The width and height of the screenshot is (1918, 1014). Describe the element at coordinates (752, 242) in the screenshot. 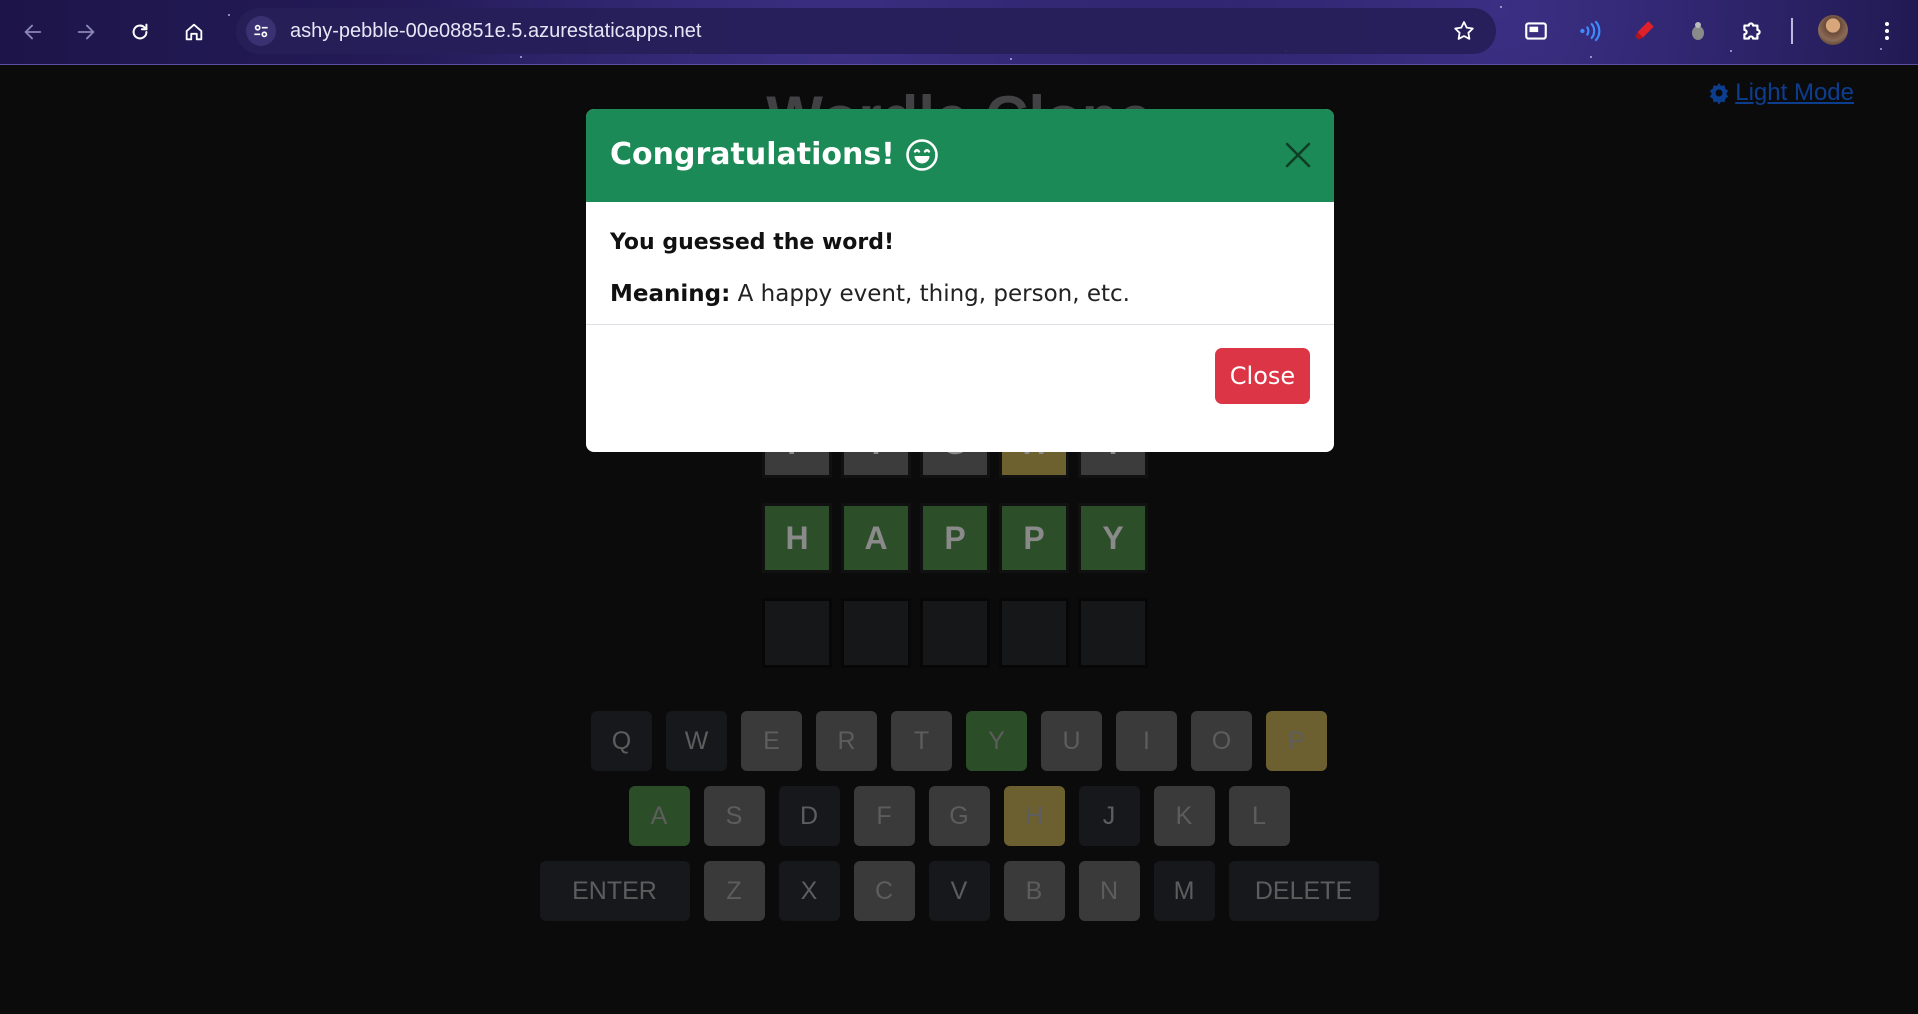

I see `success-message: You guessed the word!` at that location.